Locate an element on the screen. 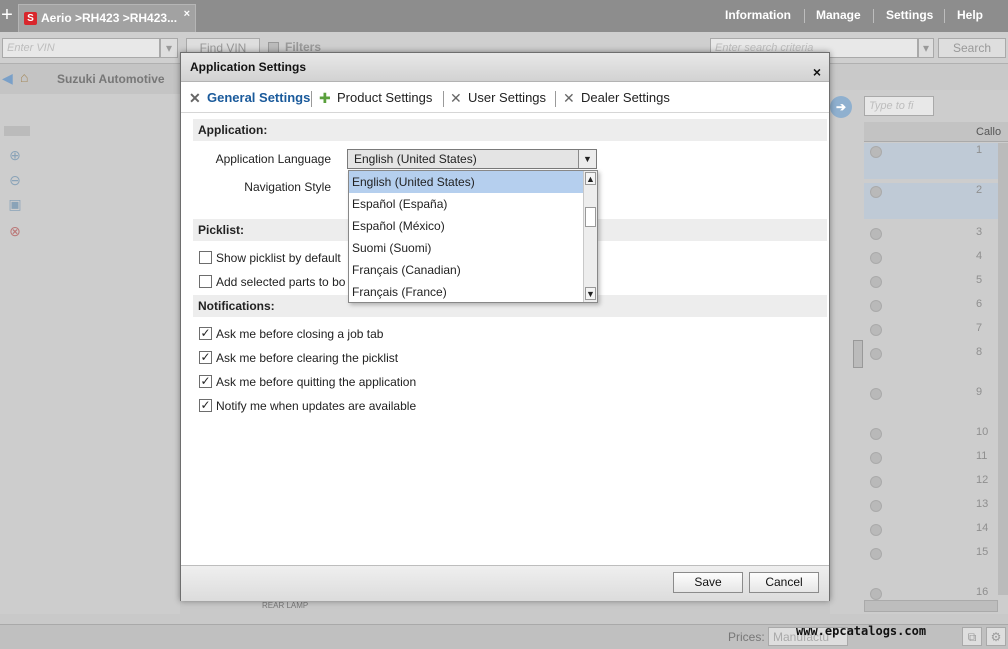 The height and width of the screenshot is (649, 1008). nav-settings: Settings is located at coordinates (909, 15).